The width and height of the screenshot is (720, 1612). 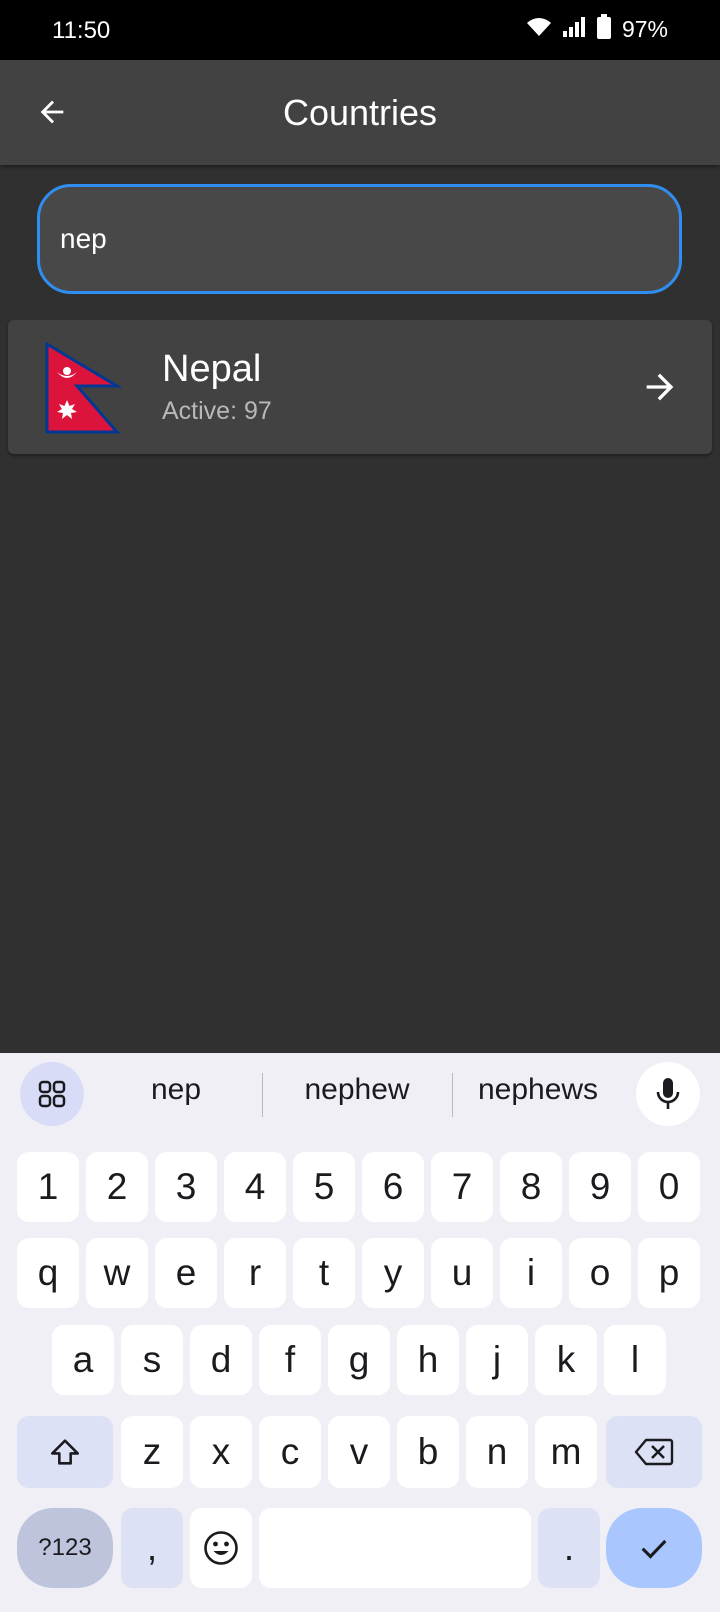 What do you see at coordinates (644, 29) in the screenshot?
I see `battery-percent: 97%` at bounding box center [644, 29].